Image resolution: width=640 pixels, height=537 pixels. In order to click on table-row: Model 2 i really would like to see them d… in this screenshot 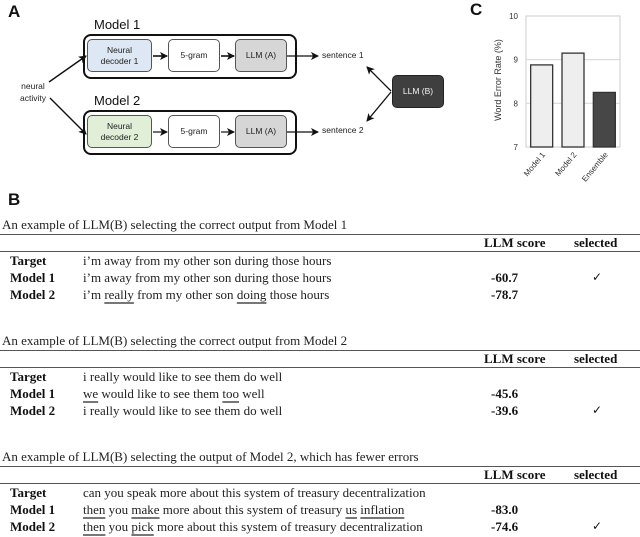, I will do `click(320, 411)`.